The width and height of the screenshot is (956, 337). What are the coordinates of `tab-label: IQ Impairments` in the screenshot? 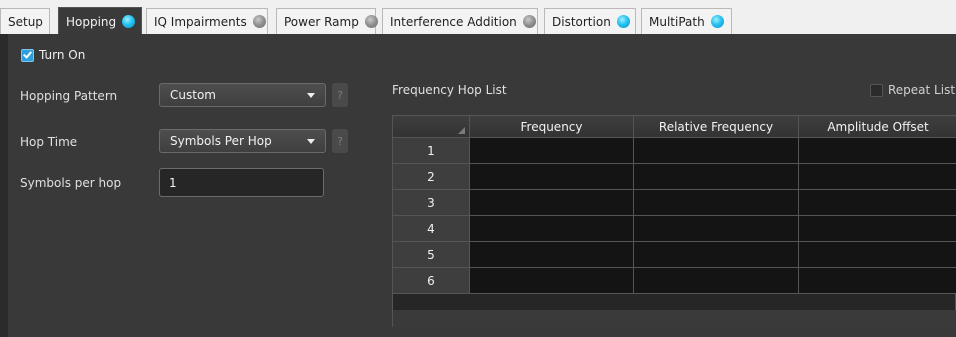 It's located at (200, 21).